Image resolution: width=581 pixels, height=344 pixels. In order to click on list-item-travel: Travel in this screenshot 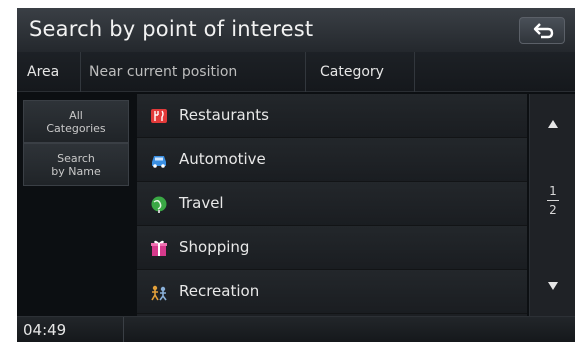, I will do `click(332, 204)`.